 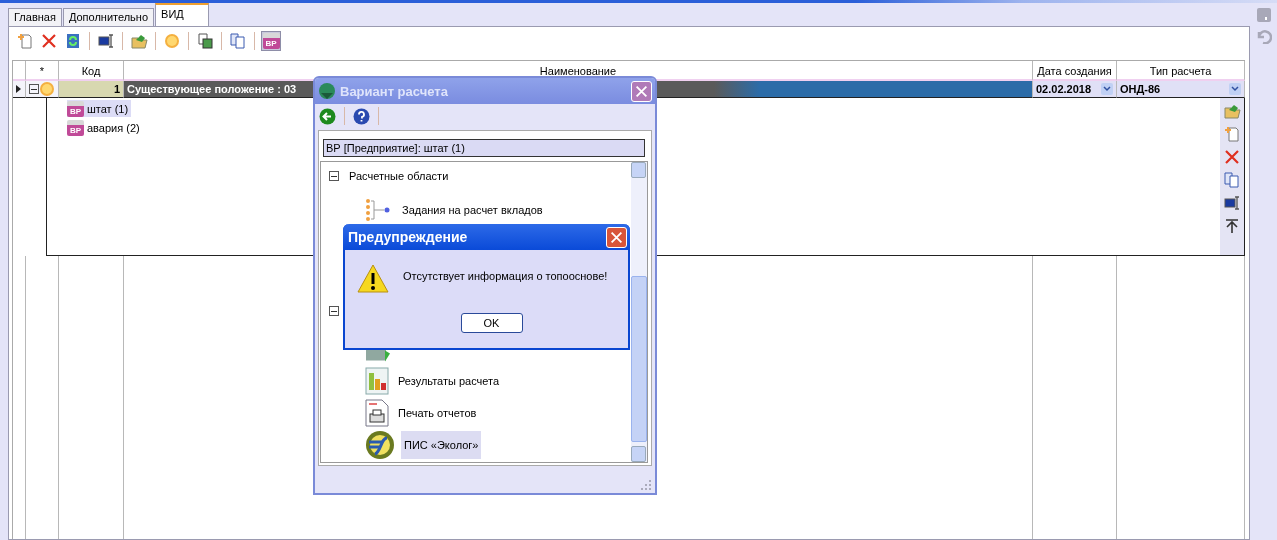 I want to click on calc-type-dropdown: ОНД-86, so click(x=1181, y=89).